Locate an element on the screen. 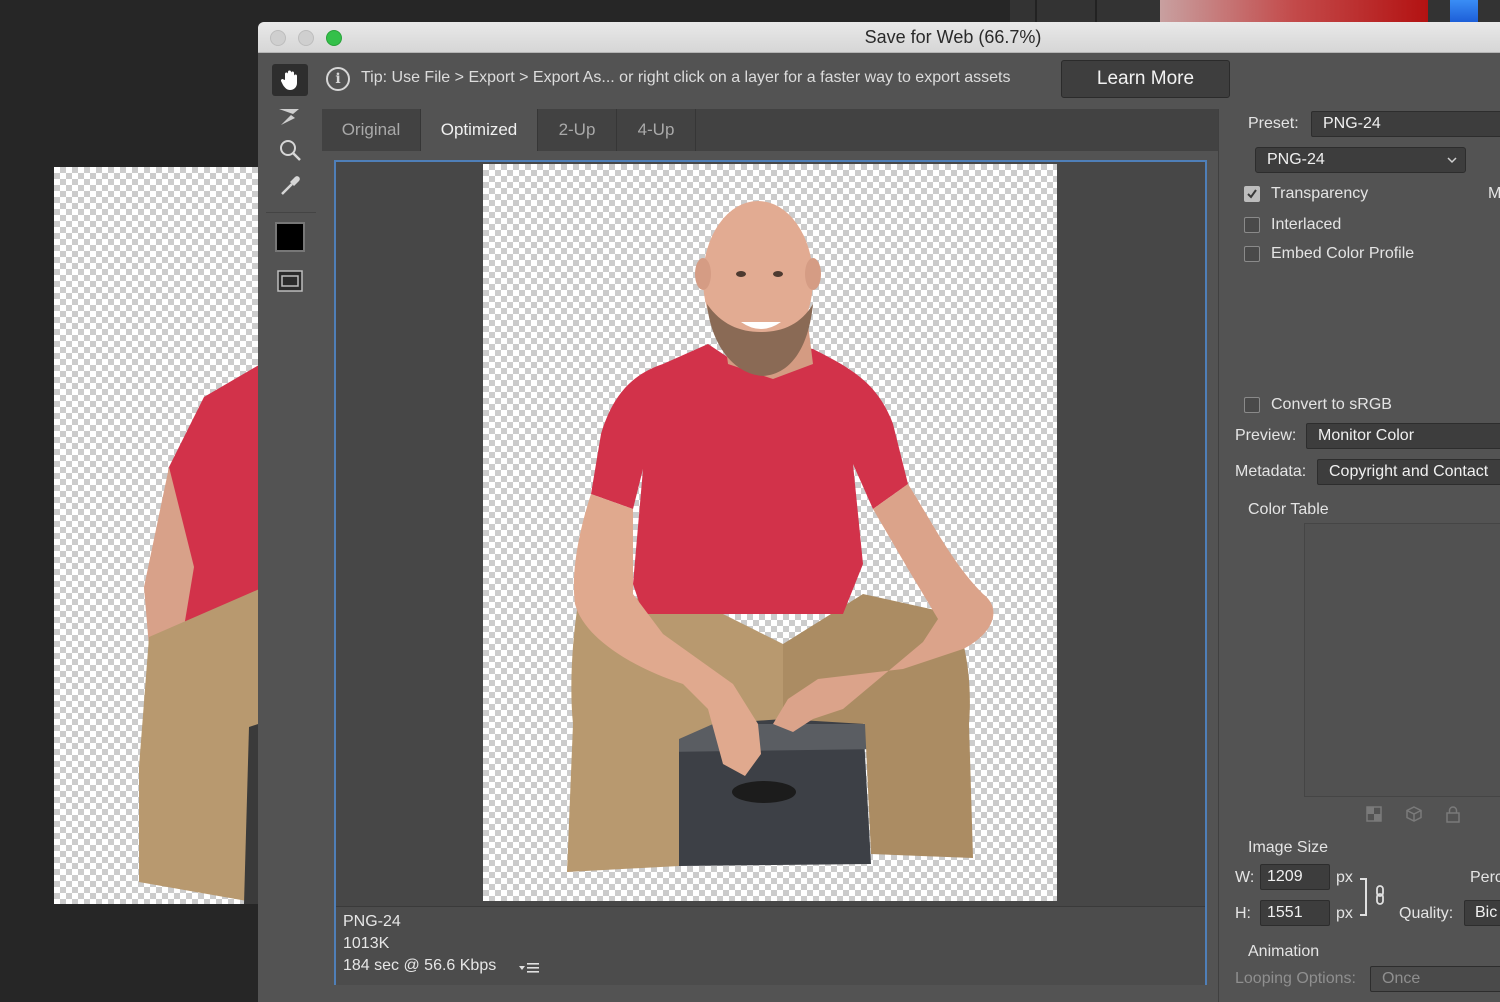 The height and width of the screenshot is (1002, 1500). preview-select: Monitor Color is located at coordinates (1403, 436).